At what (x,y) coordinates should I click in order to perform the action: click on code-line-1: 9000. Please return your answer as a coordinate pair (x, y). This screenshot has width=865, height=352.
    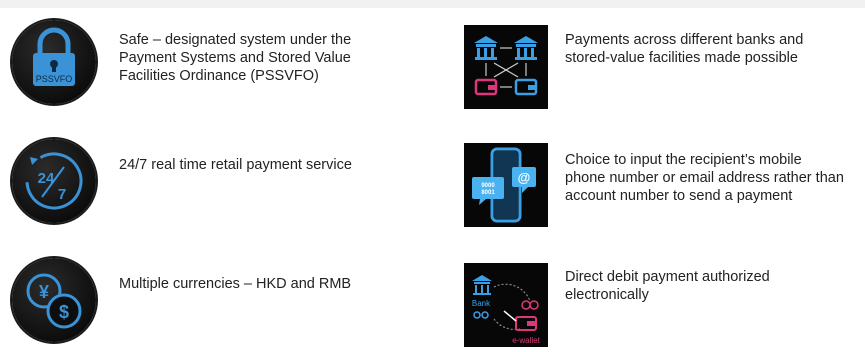
    Looking at the image, I should click on (488, 186).